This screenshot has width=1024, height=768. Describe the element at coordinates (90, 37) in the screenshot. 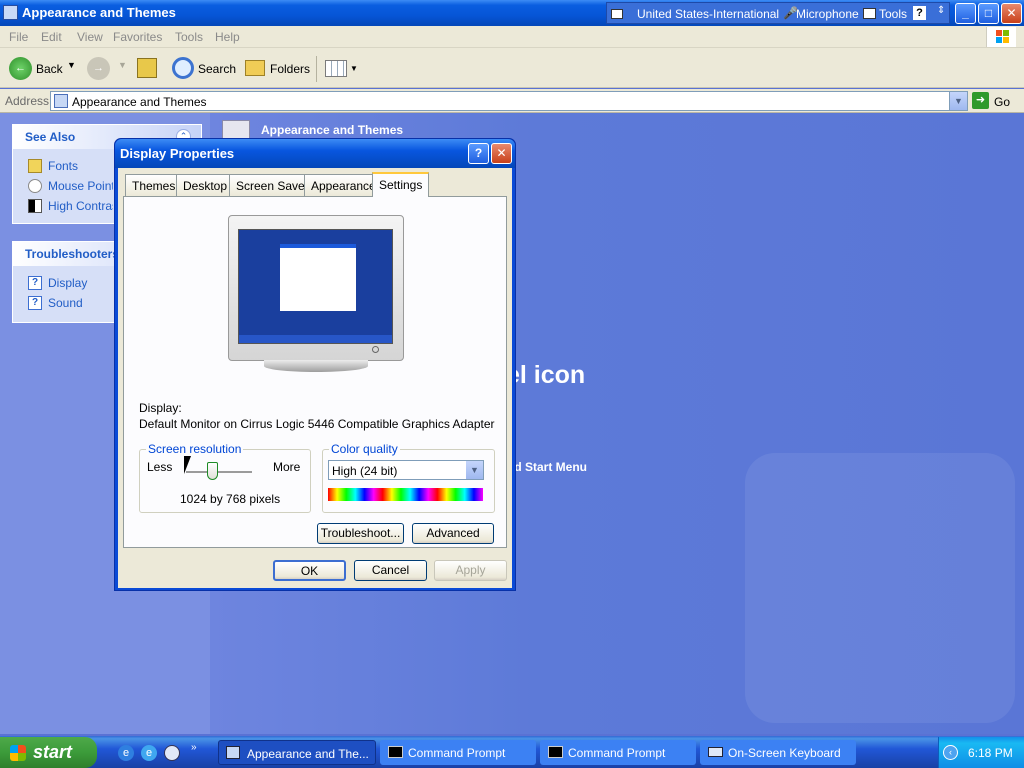

I see `menu-view: View` at that location.